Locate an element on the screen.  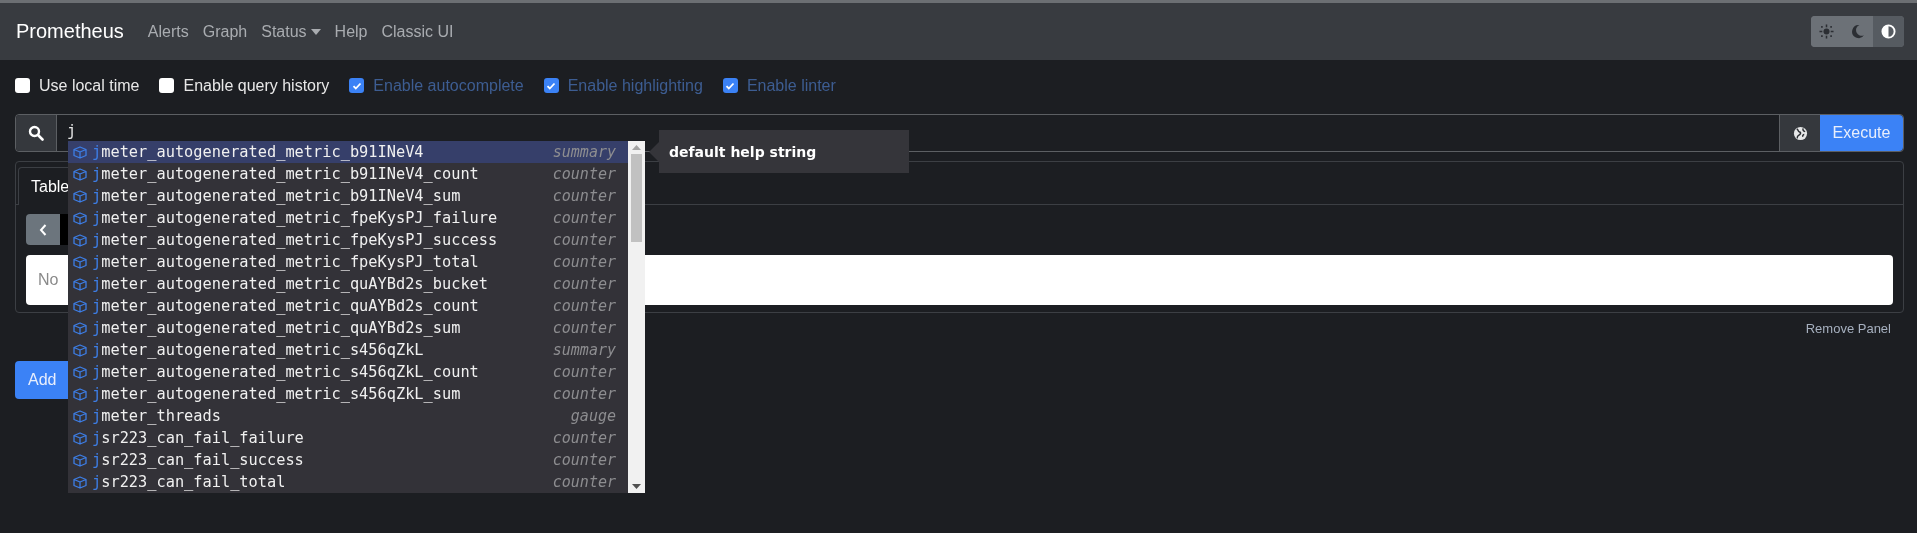
metric-name: j meter_autogenerated_metric_s456qZkL_sum is located at coordinates (276, 394).